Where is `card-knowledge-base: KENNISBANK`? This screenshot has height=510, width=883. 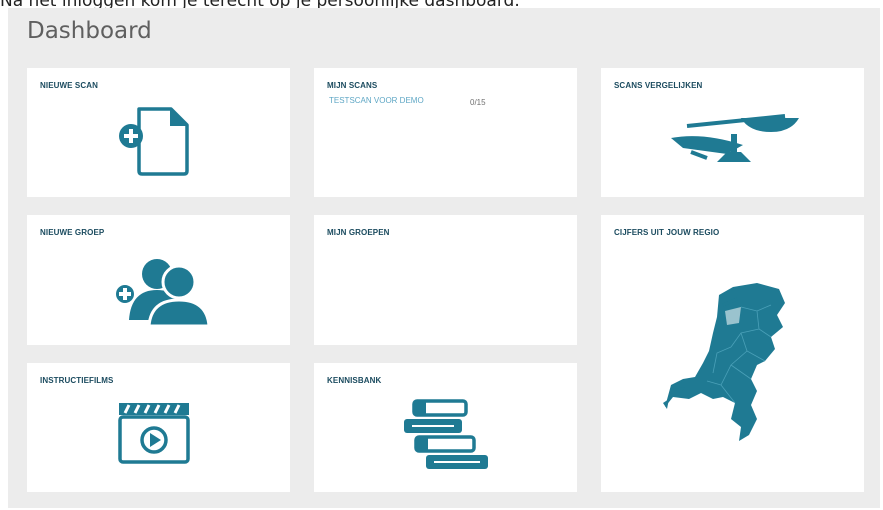
card-knowledge-base: KENNISBANK is located at coordinates (445, 427).